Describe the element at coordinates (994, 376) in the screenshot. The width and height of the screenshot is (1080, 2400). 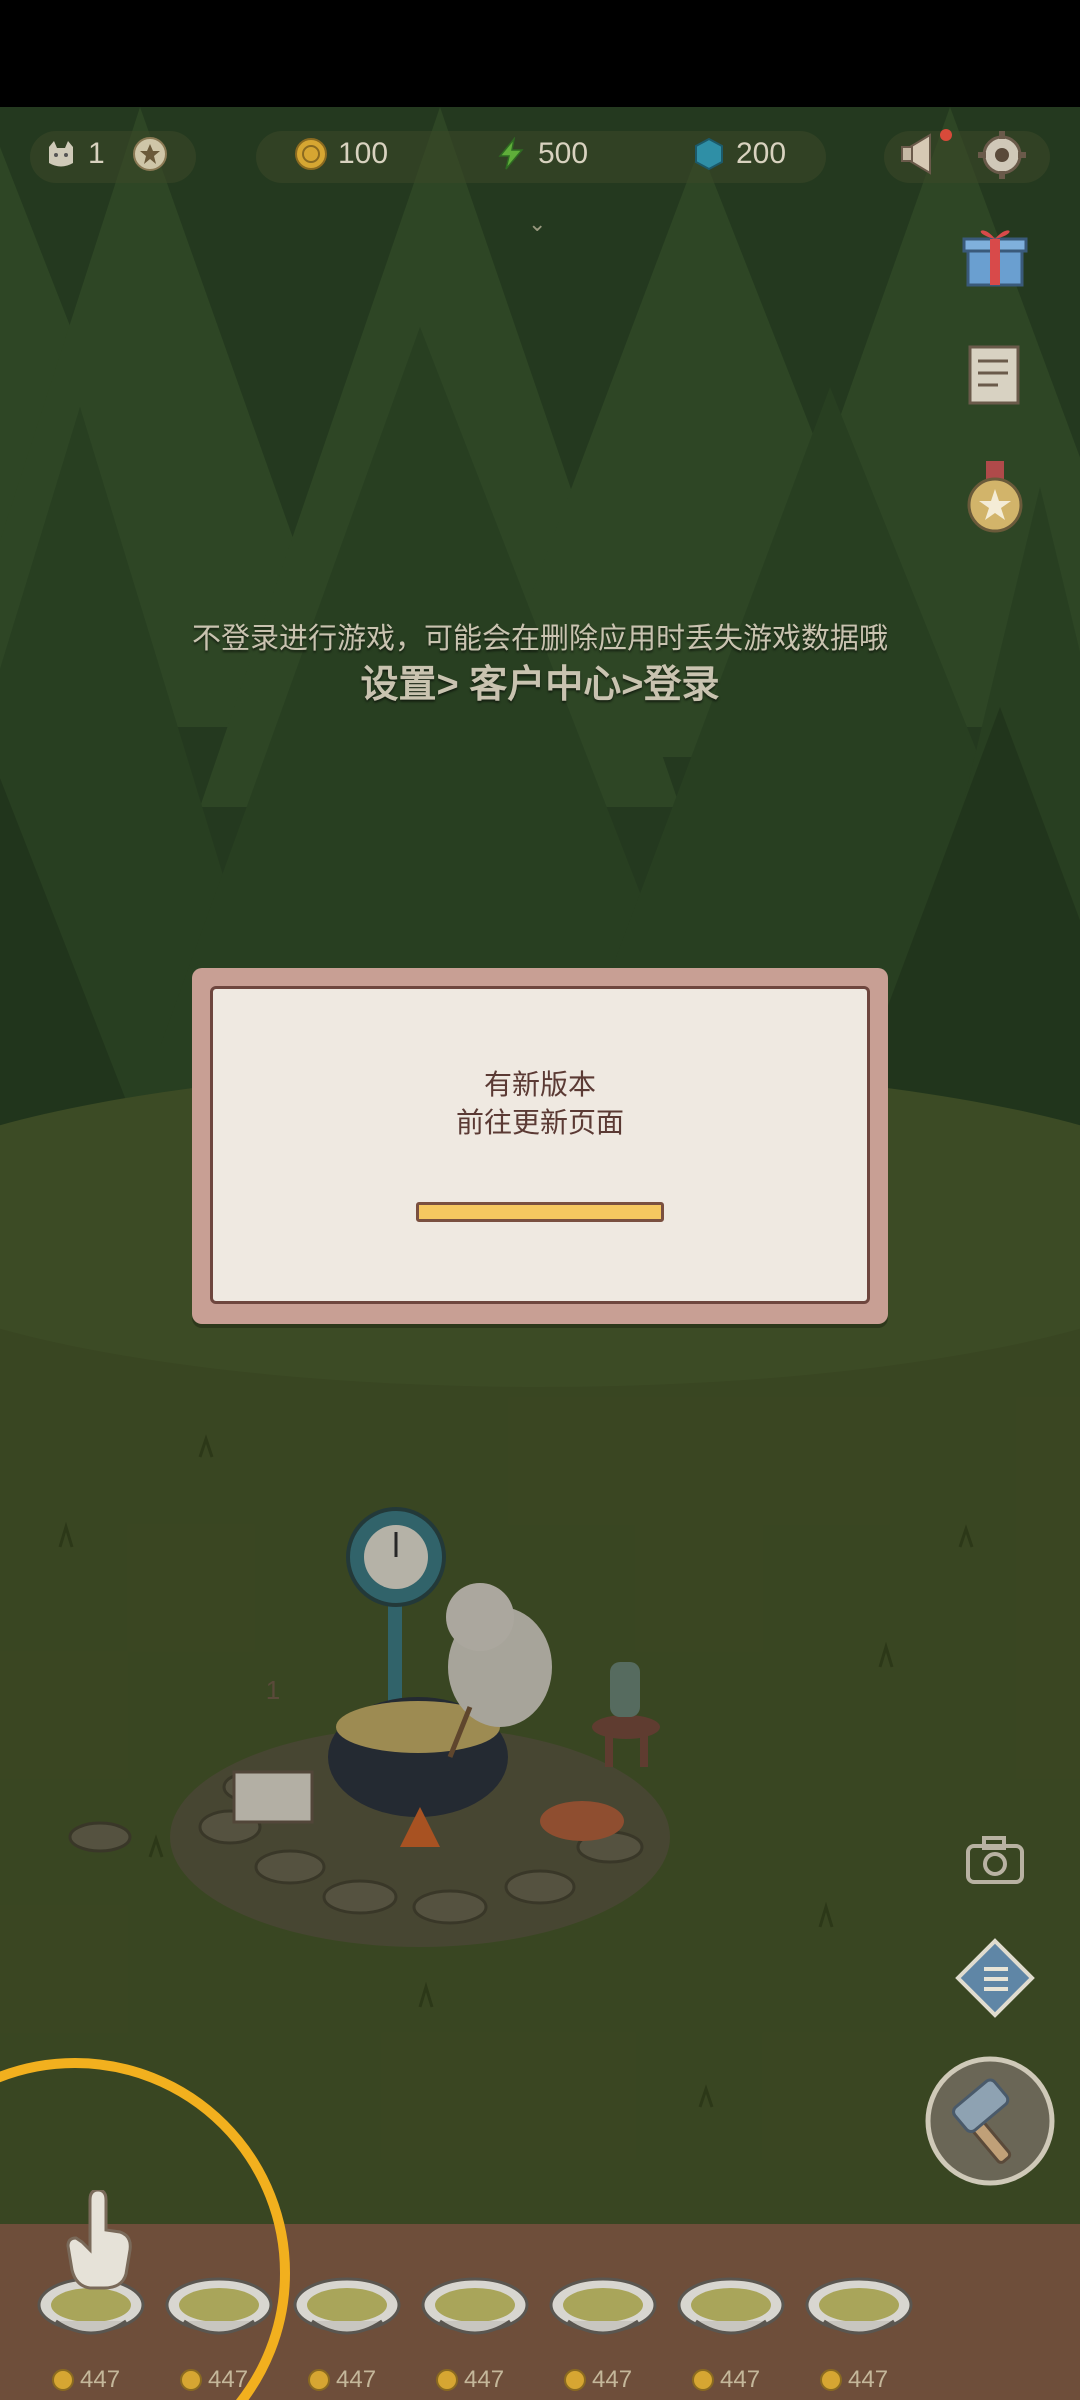
I see `notes-icon` at that location.